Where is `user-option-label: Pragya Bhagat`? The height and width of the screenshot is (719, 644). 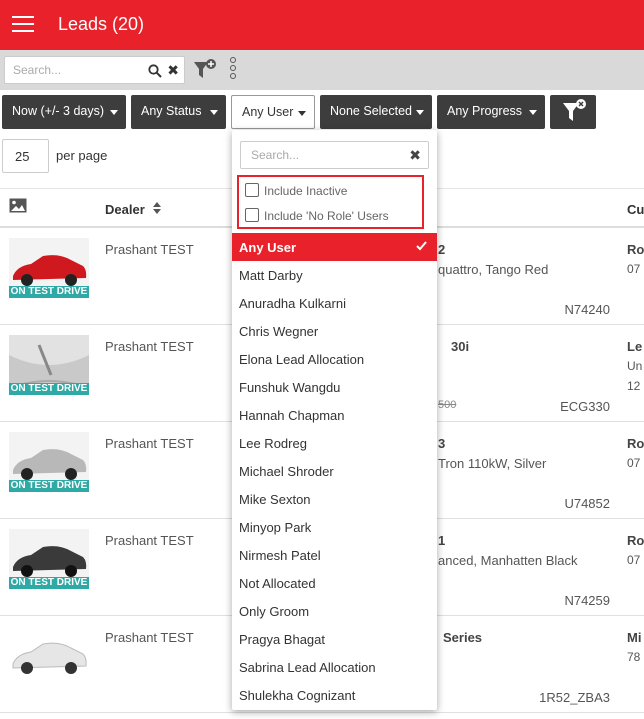
user-option-label: Pragya Bhagat is located at coordinates (282, 639).